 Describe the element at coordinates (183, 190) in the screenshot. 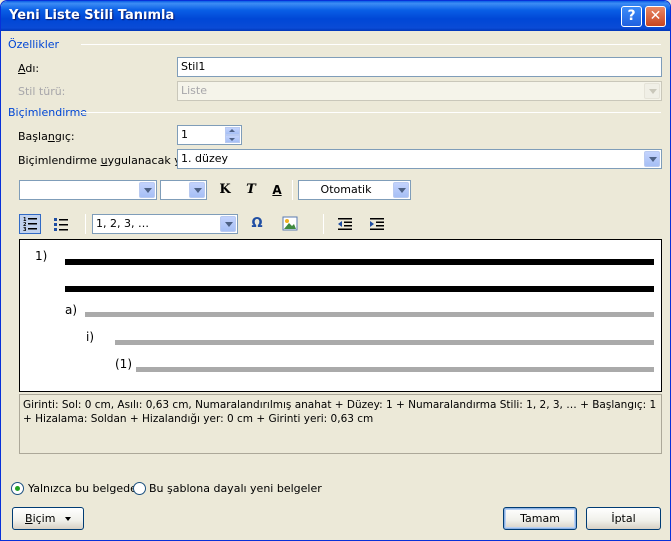

I see `font-size-select` at that location.